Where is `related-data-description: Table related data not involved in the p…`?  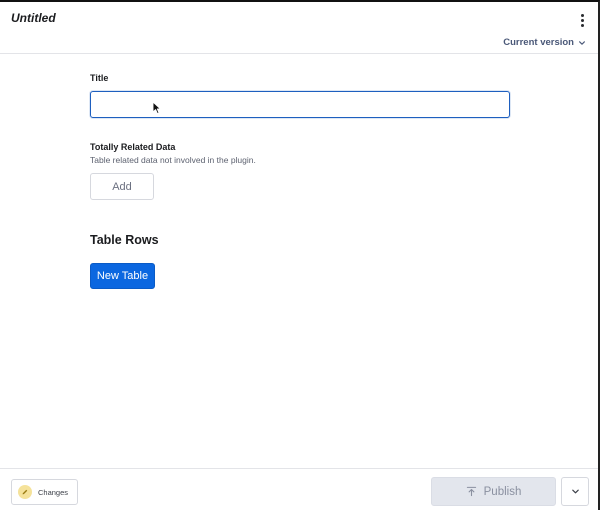
related-data-description: Table related data not involved in the p… is located at coordinates (173, 160).